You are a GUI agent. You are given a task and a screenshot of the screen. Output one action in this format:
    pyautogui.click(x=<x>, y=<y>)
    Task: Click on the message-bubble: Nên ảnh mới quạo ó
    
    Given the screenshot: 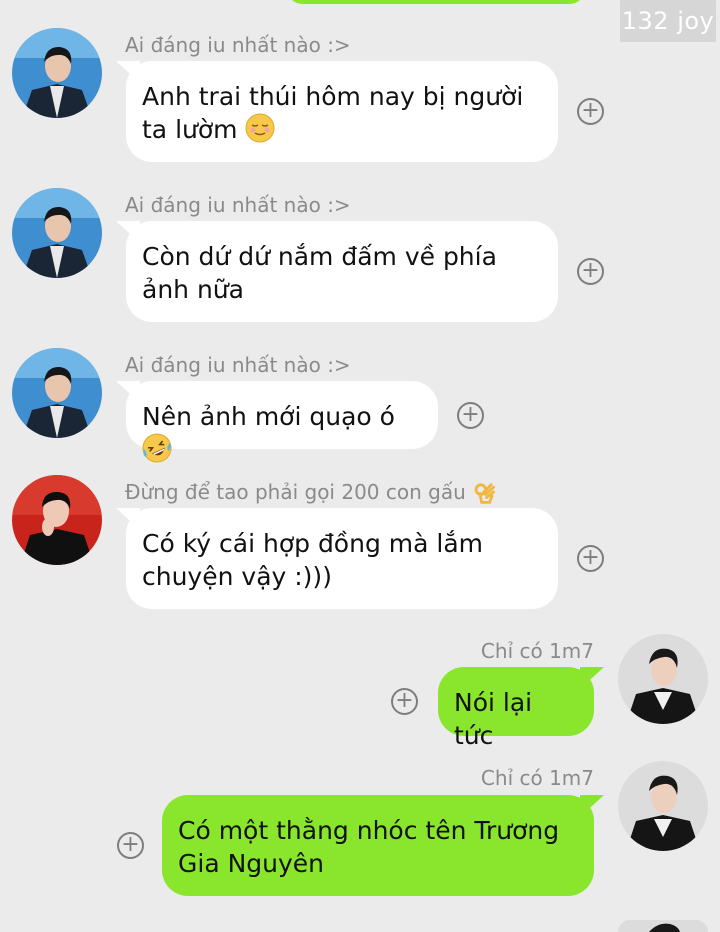 What is the action you would take?
    pyautogui.click(x=277, y=422)
    